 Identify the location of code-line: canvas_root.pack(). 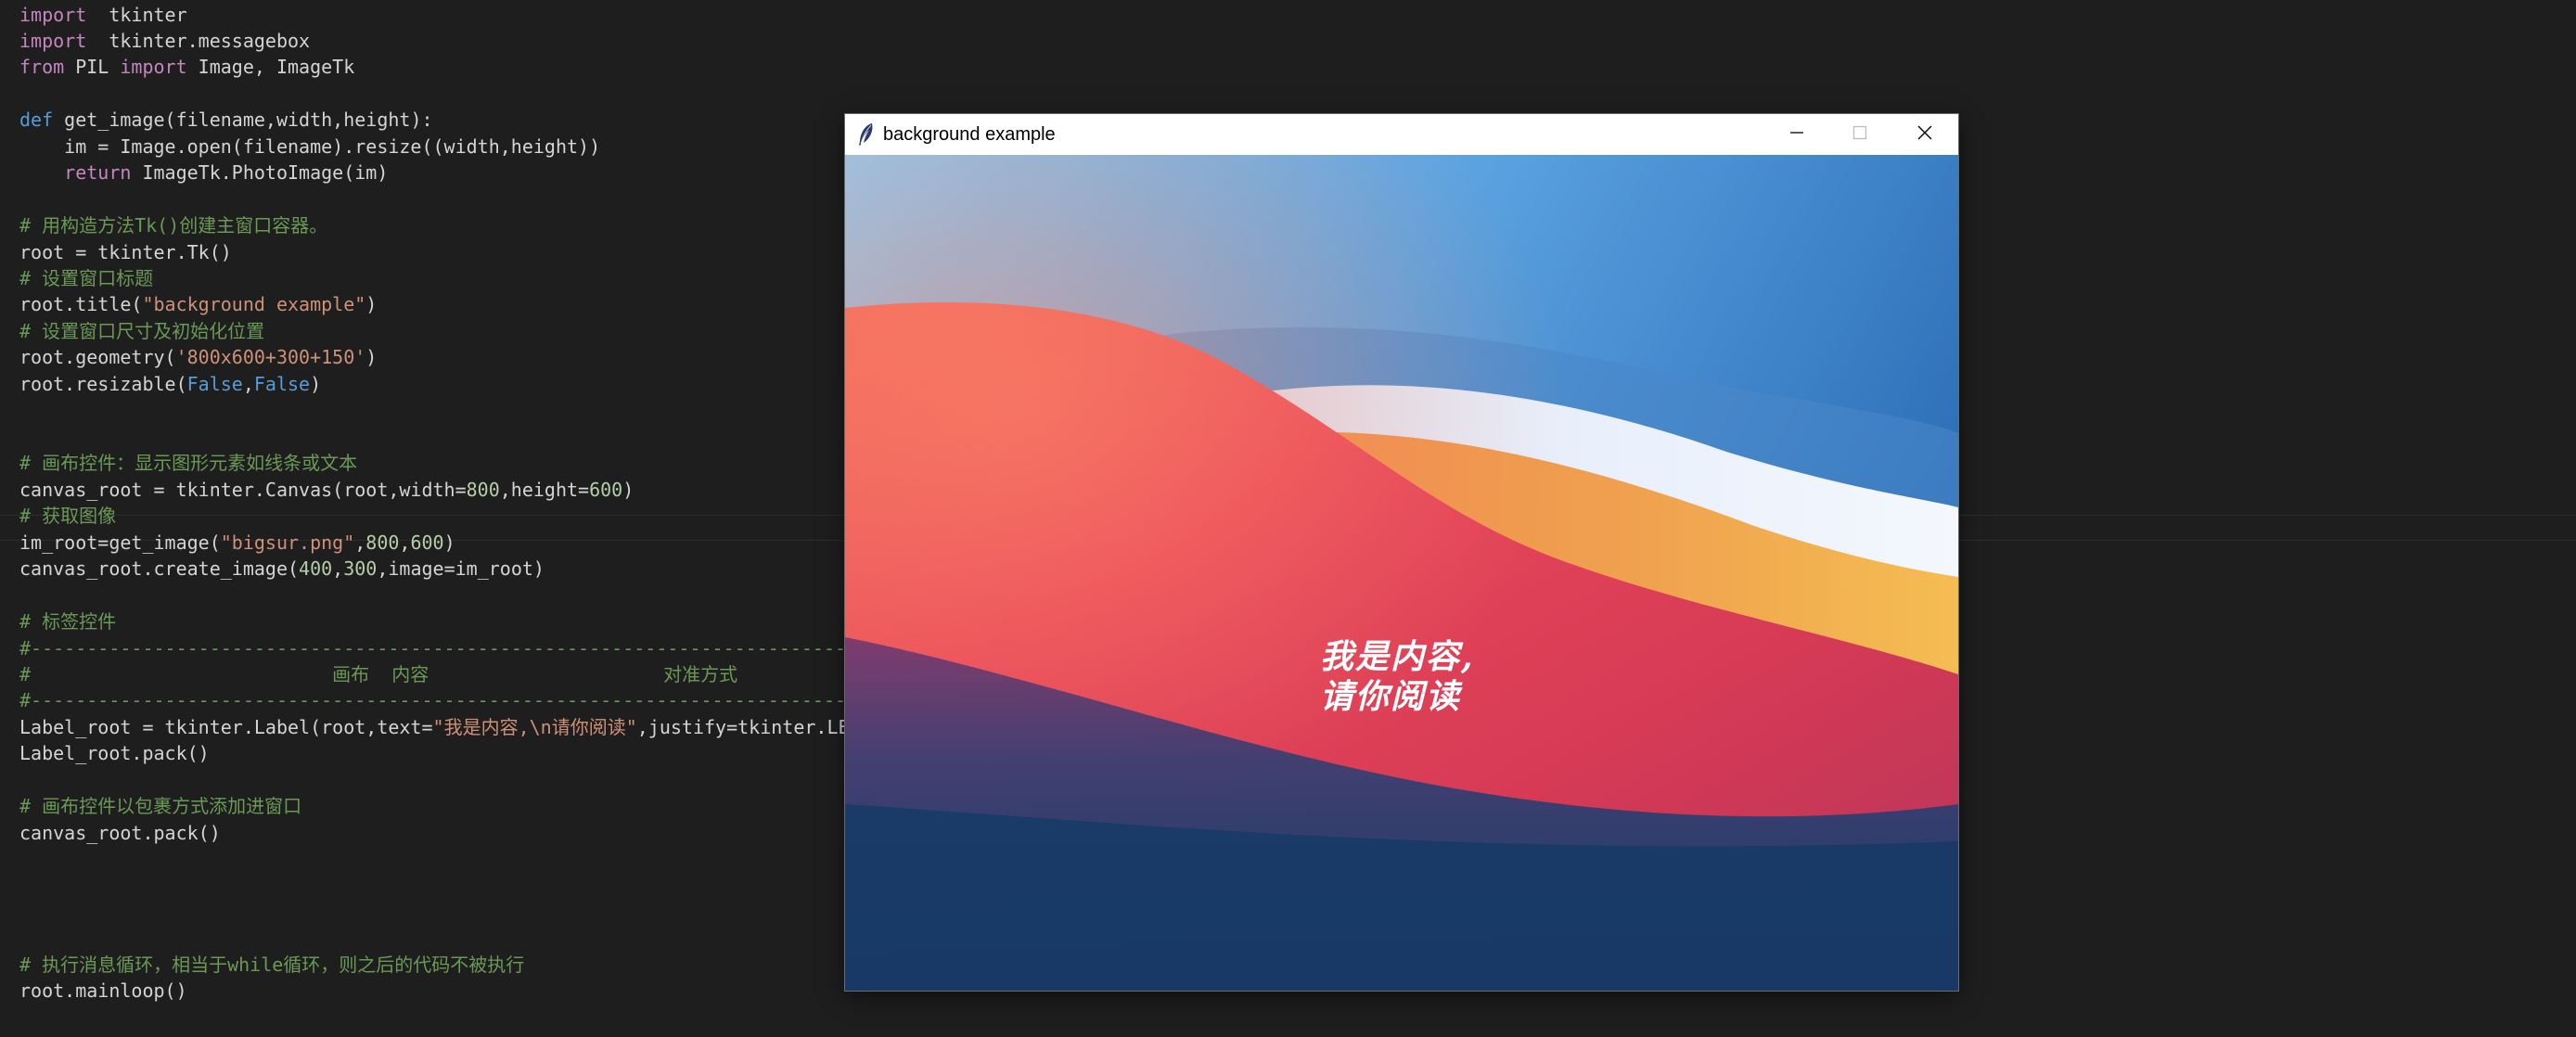
(120, 833).